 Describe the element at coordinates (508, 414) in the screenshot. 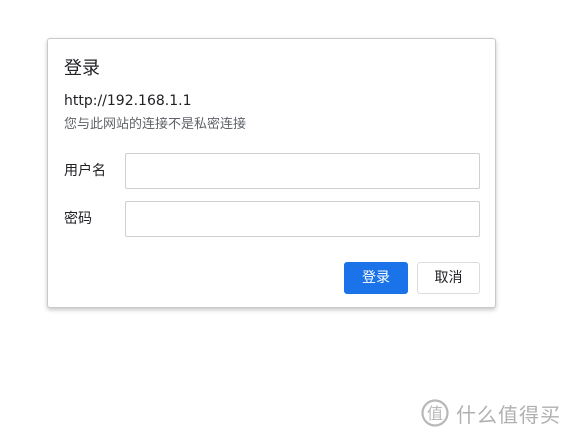

I see `watermark-text: 什么值得买` at that location.